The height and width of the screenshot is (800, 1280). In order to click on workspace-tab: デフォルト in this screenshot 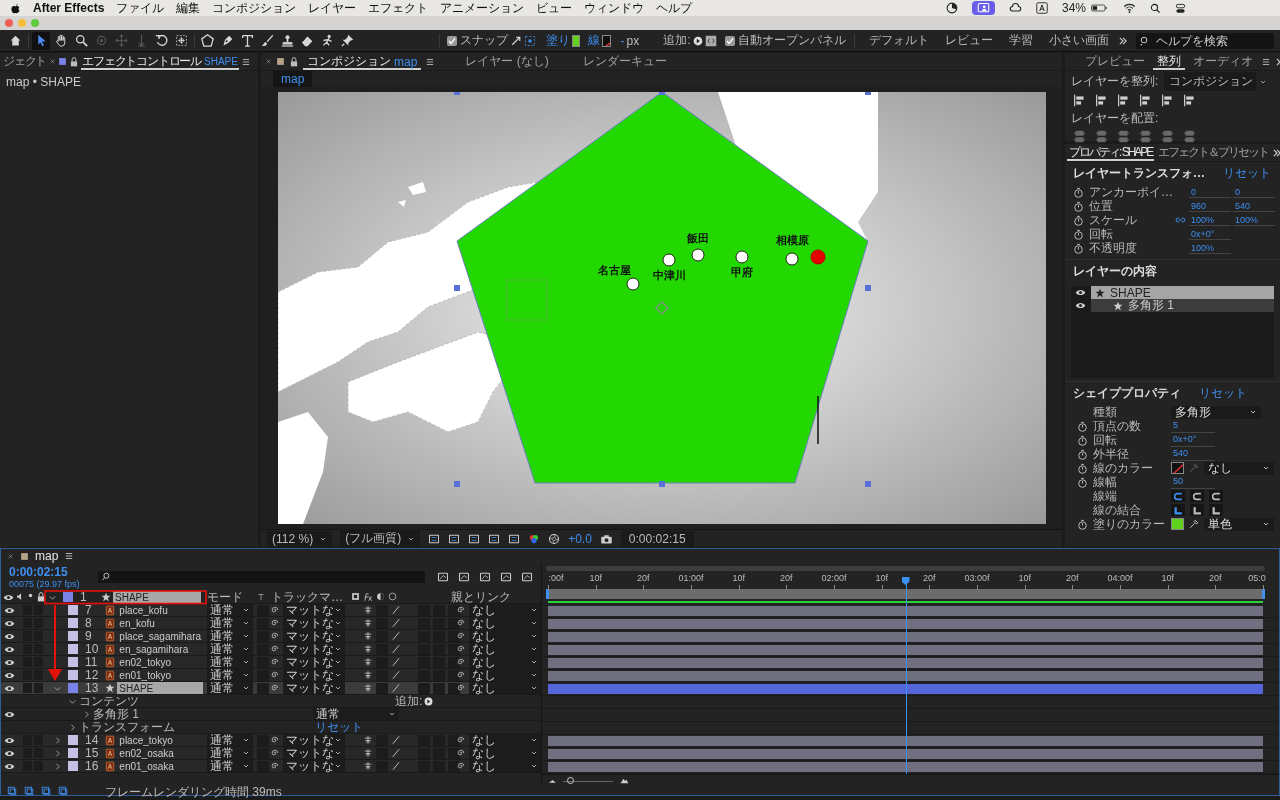, I will do `click(899, 40)`.